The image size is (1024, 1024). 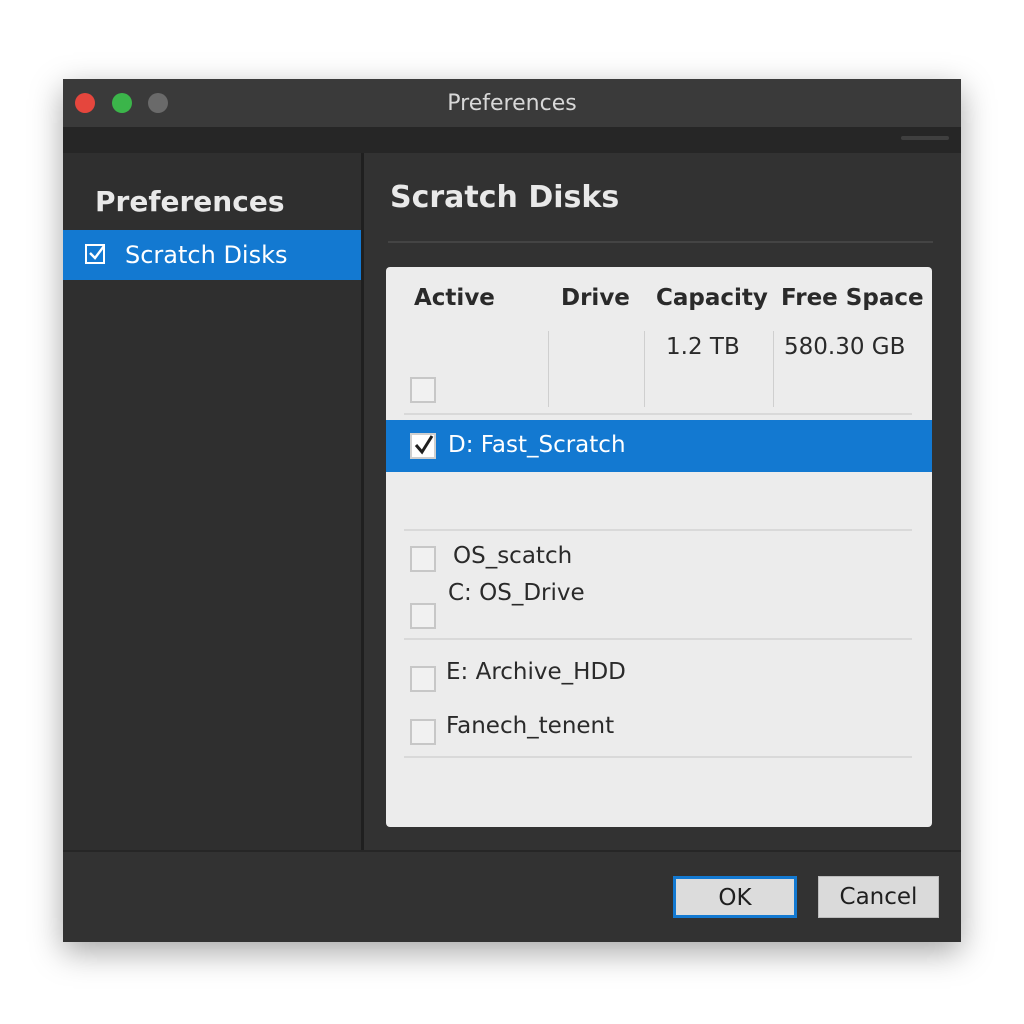 What do you see at coordinates (530, 726) in the screenshot?
I see `drive-label: Fanech_tenent` at bounding box center [530, 726].